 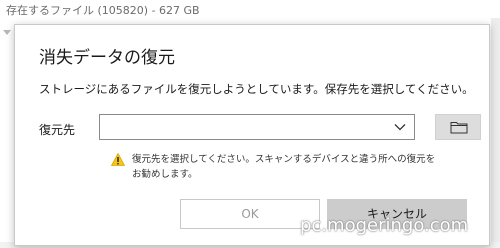 What do you see at coordinates (165, 174) in the screenshot?
I see `warning-line-2: お勧めします。` at bounding box center [165, 174].